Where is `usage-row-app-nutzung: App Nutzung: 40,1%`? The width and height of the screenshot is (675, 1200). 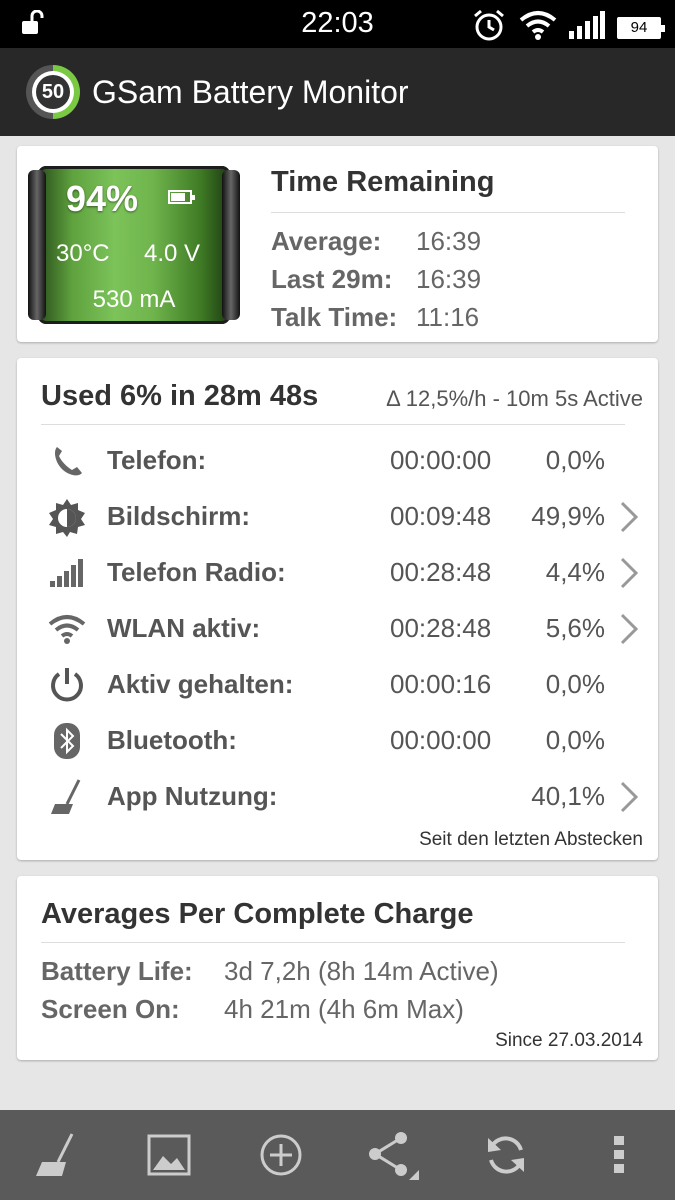 usage-row-app-nutzung: App Nutzung: 40,1% is located at coordinates (337, 797).